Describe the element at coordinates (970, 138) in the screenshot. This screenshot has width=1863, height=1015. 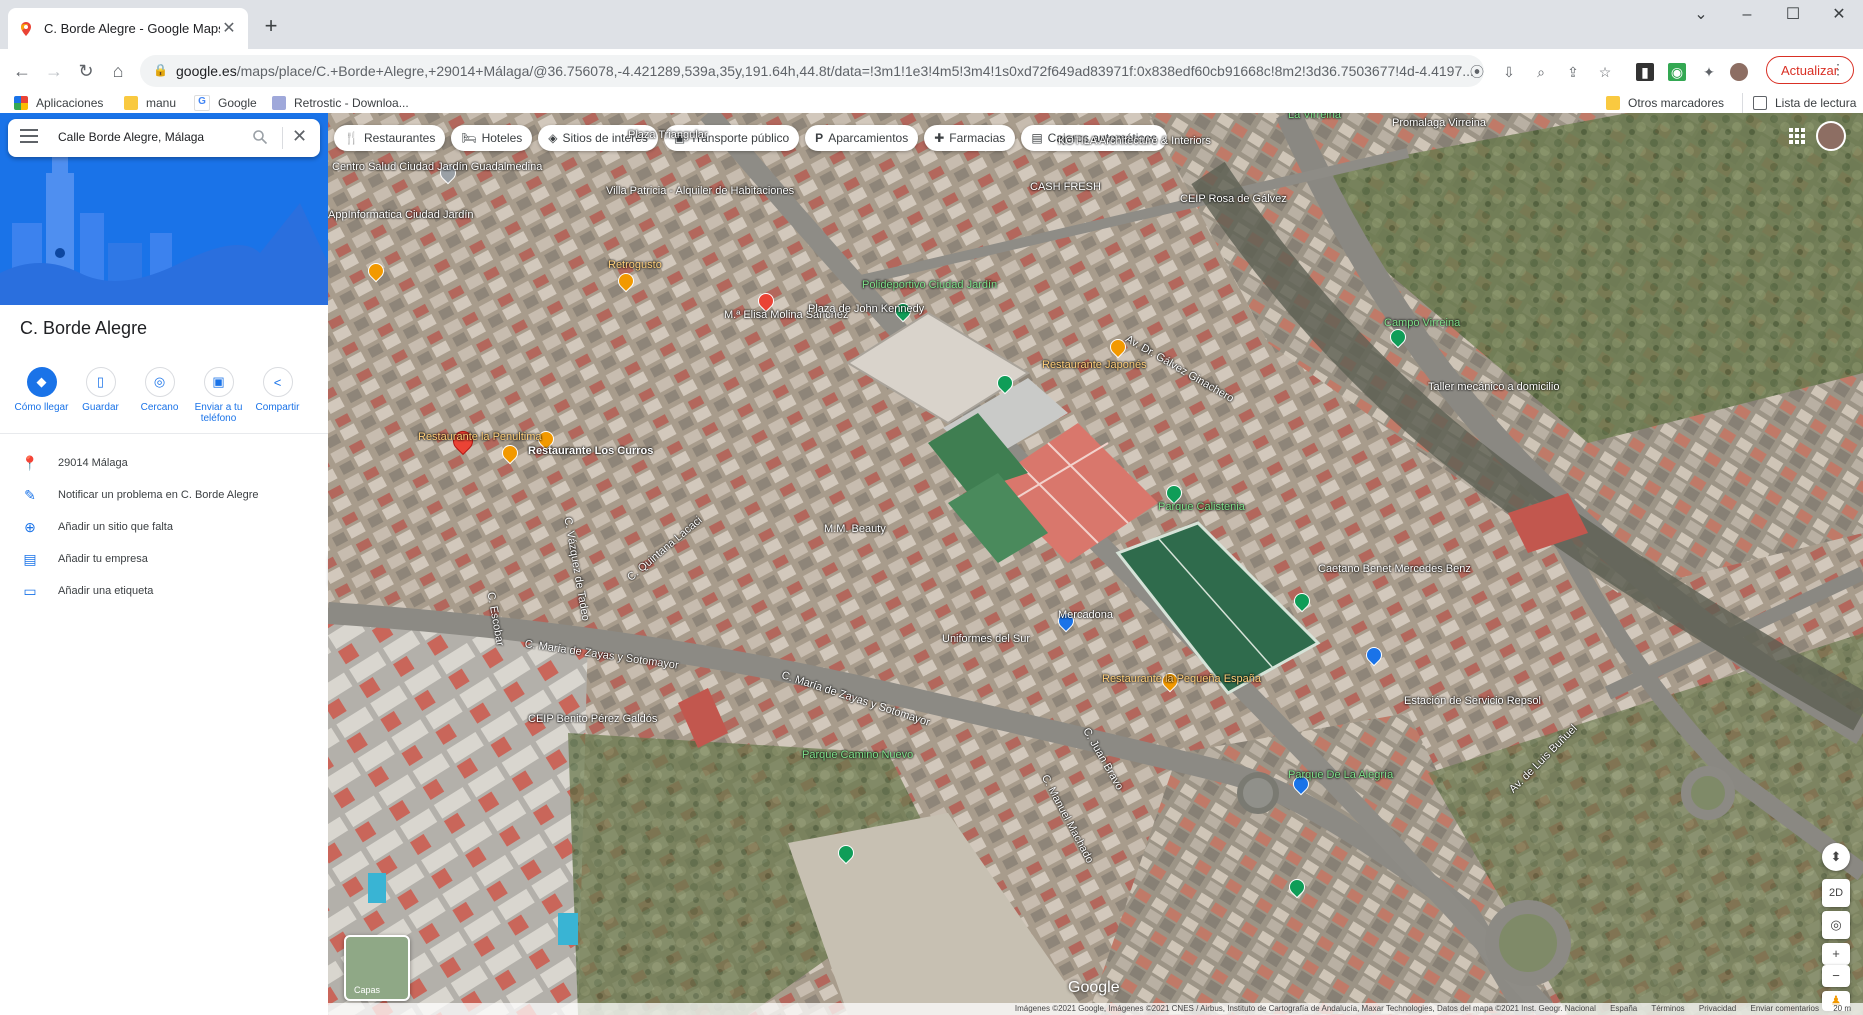
I see `chip-pharmacies: ✚ Farmacias` at that location.